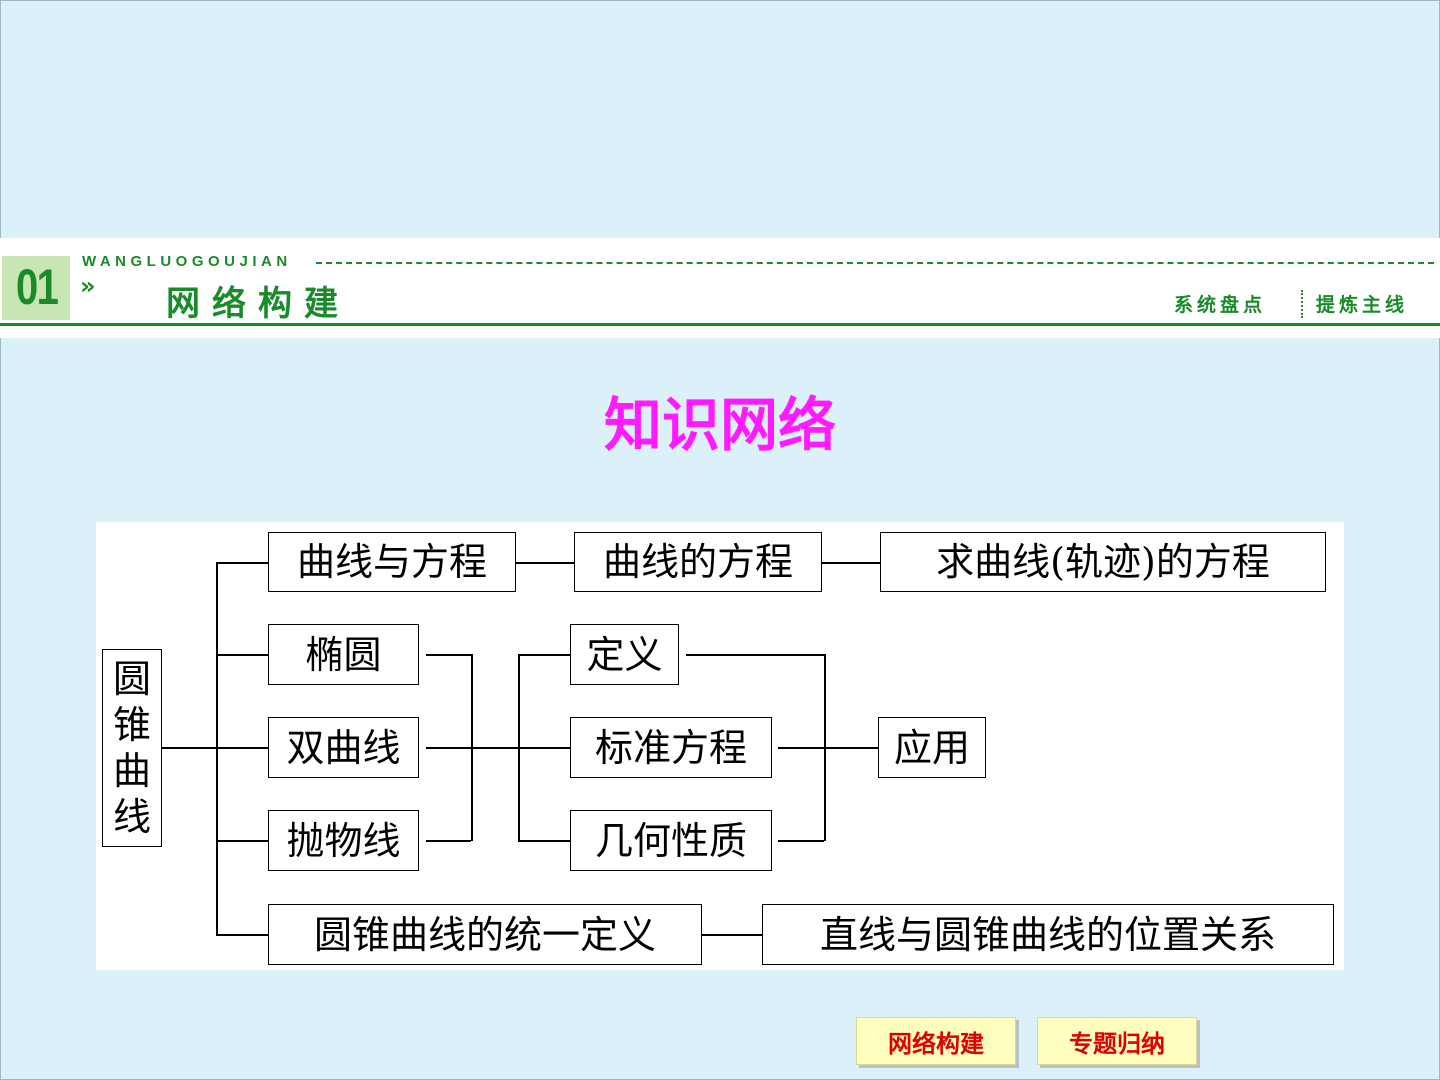  Describe the element at coordinates (1302, 304) in the screenshot. I see `tagline-separator` at that location.